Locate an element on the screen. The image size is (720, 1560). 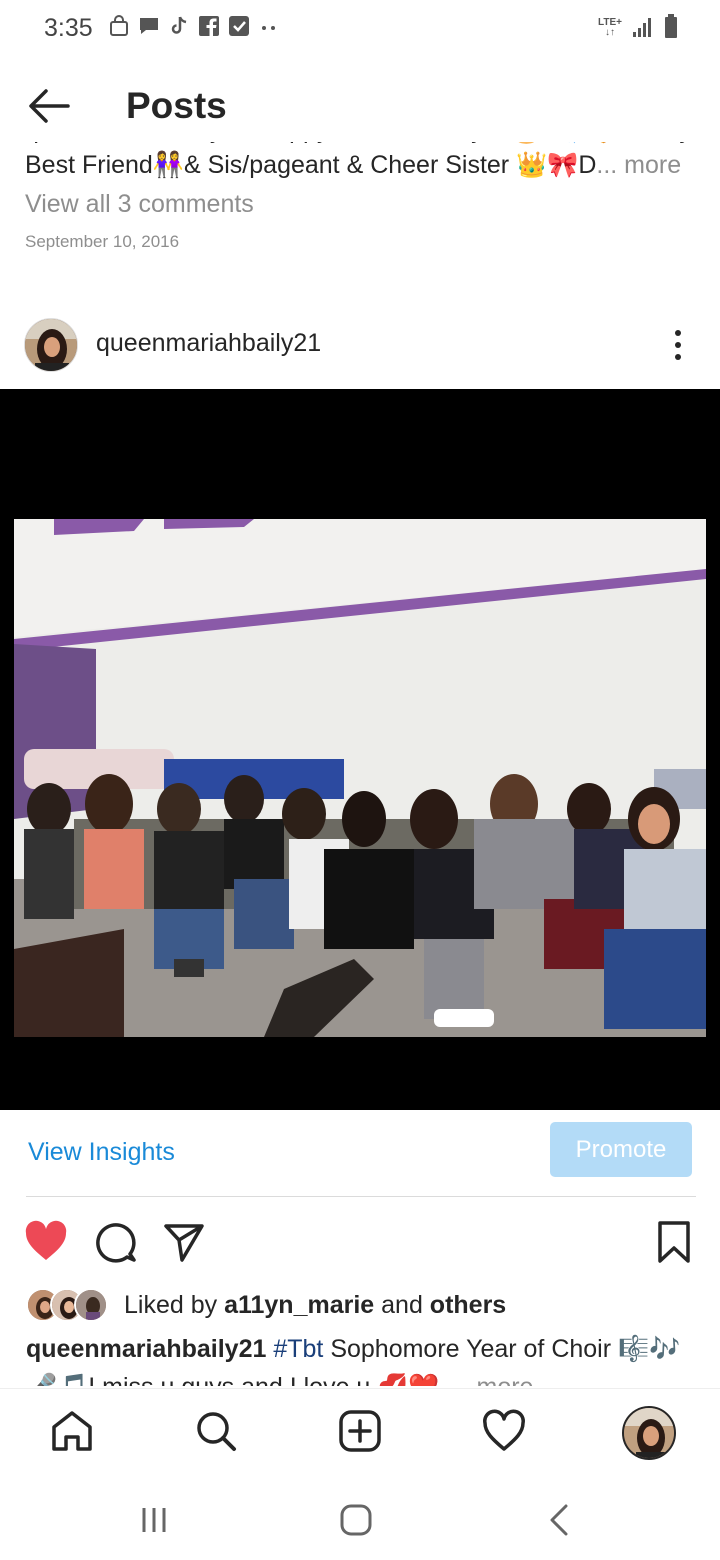
likes-middle: and is located at coordinates (402, 1305).